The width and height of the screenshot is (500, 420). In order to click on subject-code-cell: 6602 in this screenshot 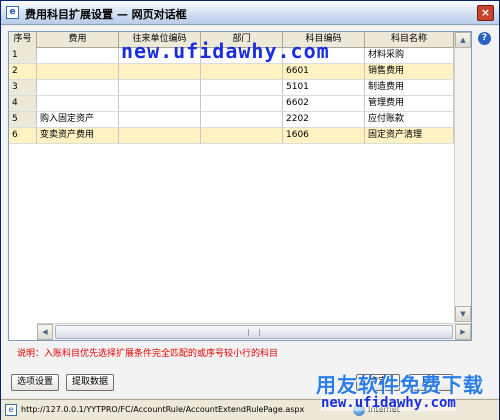, I will do `click(324, 104)`.